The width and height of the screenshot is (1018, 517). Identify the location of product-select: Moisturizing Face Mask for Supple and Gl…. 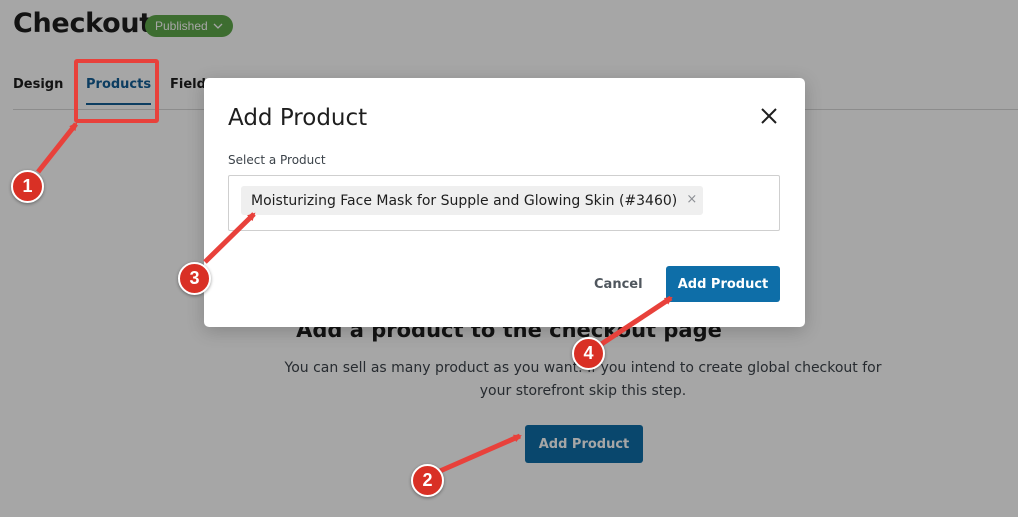
(504, 203).